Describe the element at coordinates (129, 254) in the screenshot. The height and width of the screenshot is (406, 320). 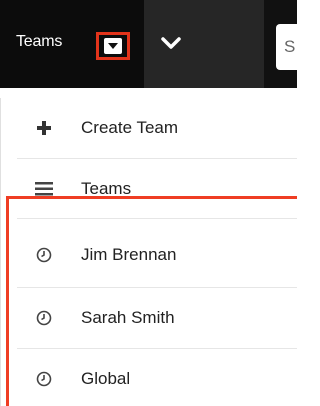
I see `recent-item-label: Jim Brennan` at that location.